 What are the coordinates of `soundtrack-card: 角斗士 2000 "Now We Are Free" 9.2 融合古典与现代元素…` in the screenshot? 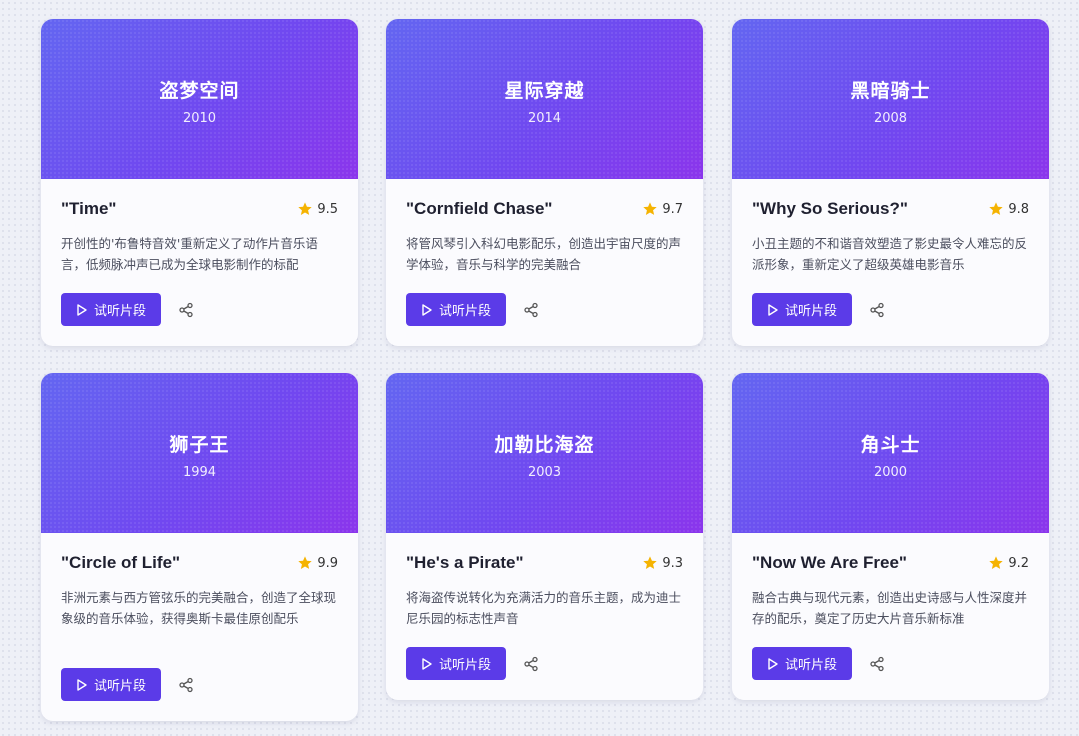 It's located at (890, 536).